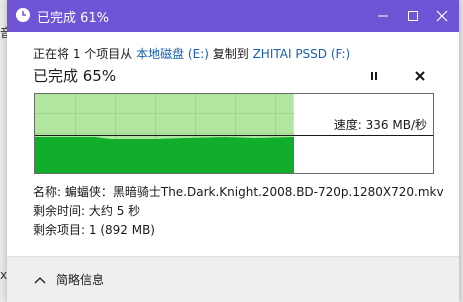 The image size is (463, 302). I want to click on copy-prefix: 正在将 1 个项目从, so click(83, 54).